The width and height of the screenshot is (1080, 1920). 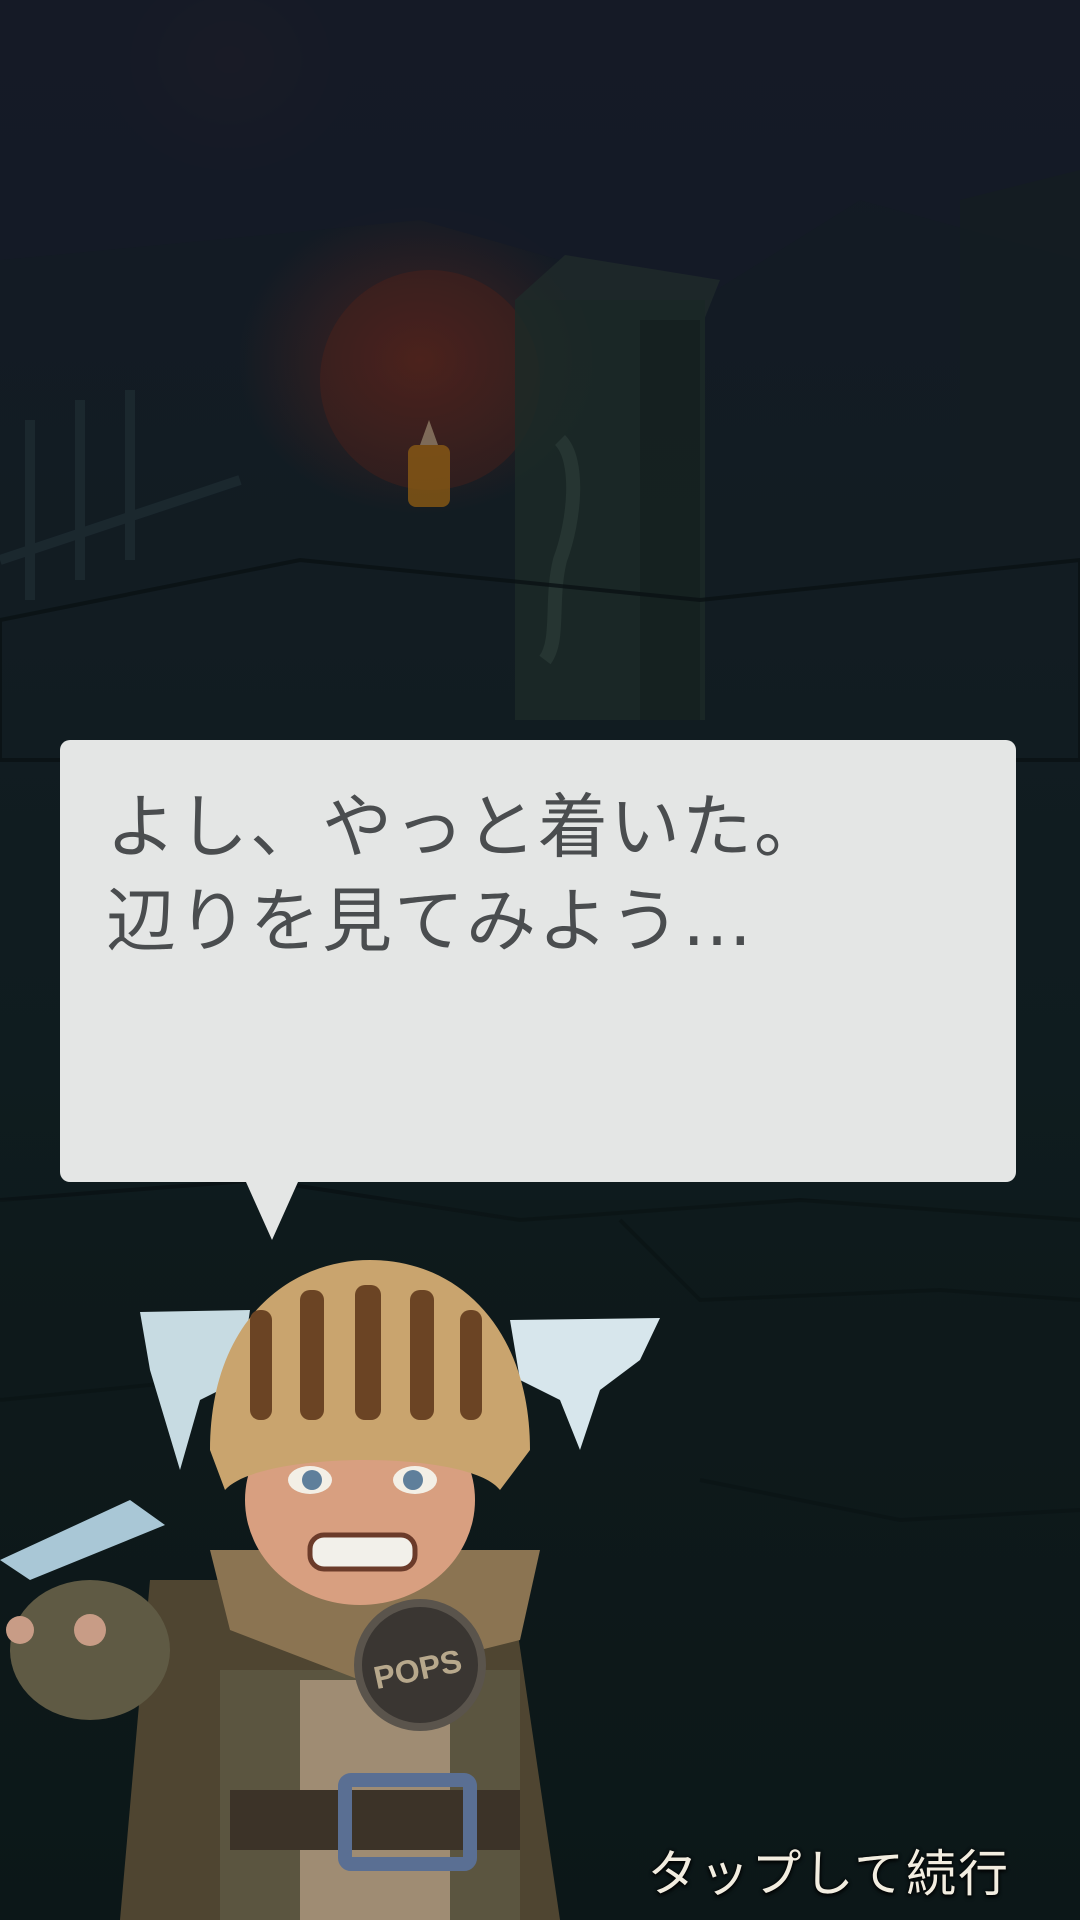 What do you see at coordinates (466, 827) in the screenshot?
I see `dialog-line-1: よし、やっと着いた。` at bounding box center [466, 827].